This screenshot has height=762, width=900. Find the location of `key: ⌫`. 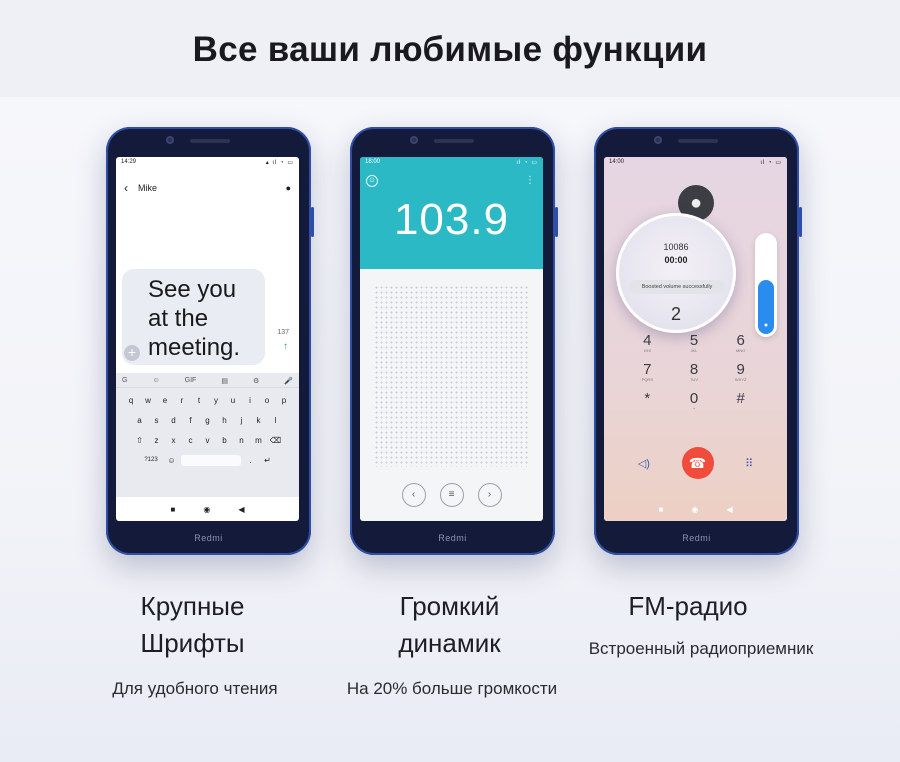

key: ⌫ is located at coordinates (275, 440).